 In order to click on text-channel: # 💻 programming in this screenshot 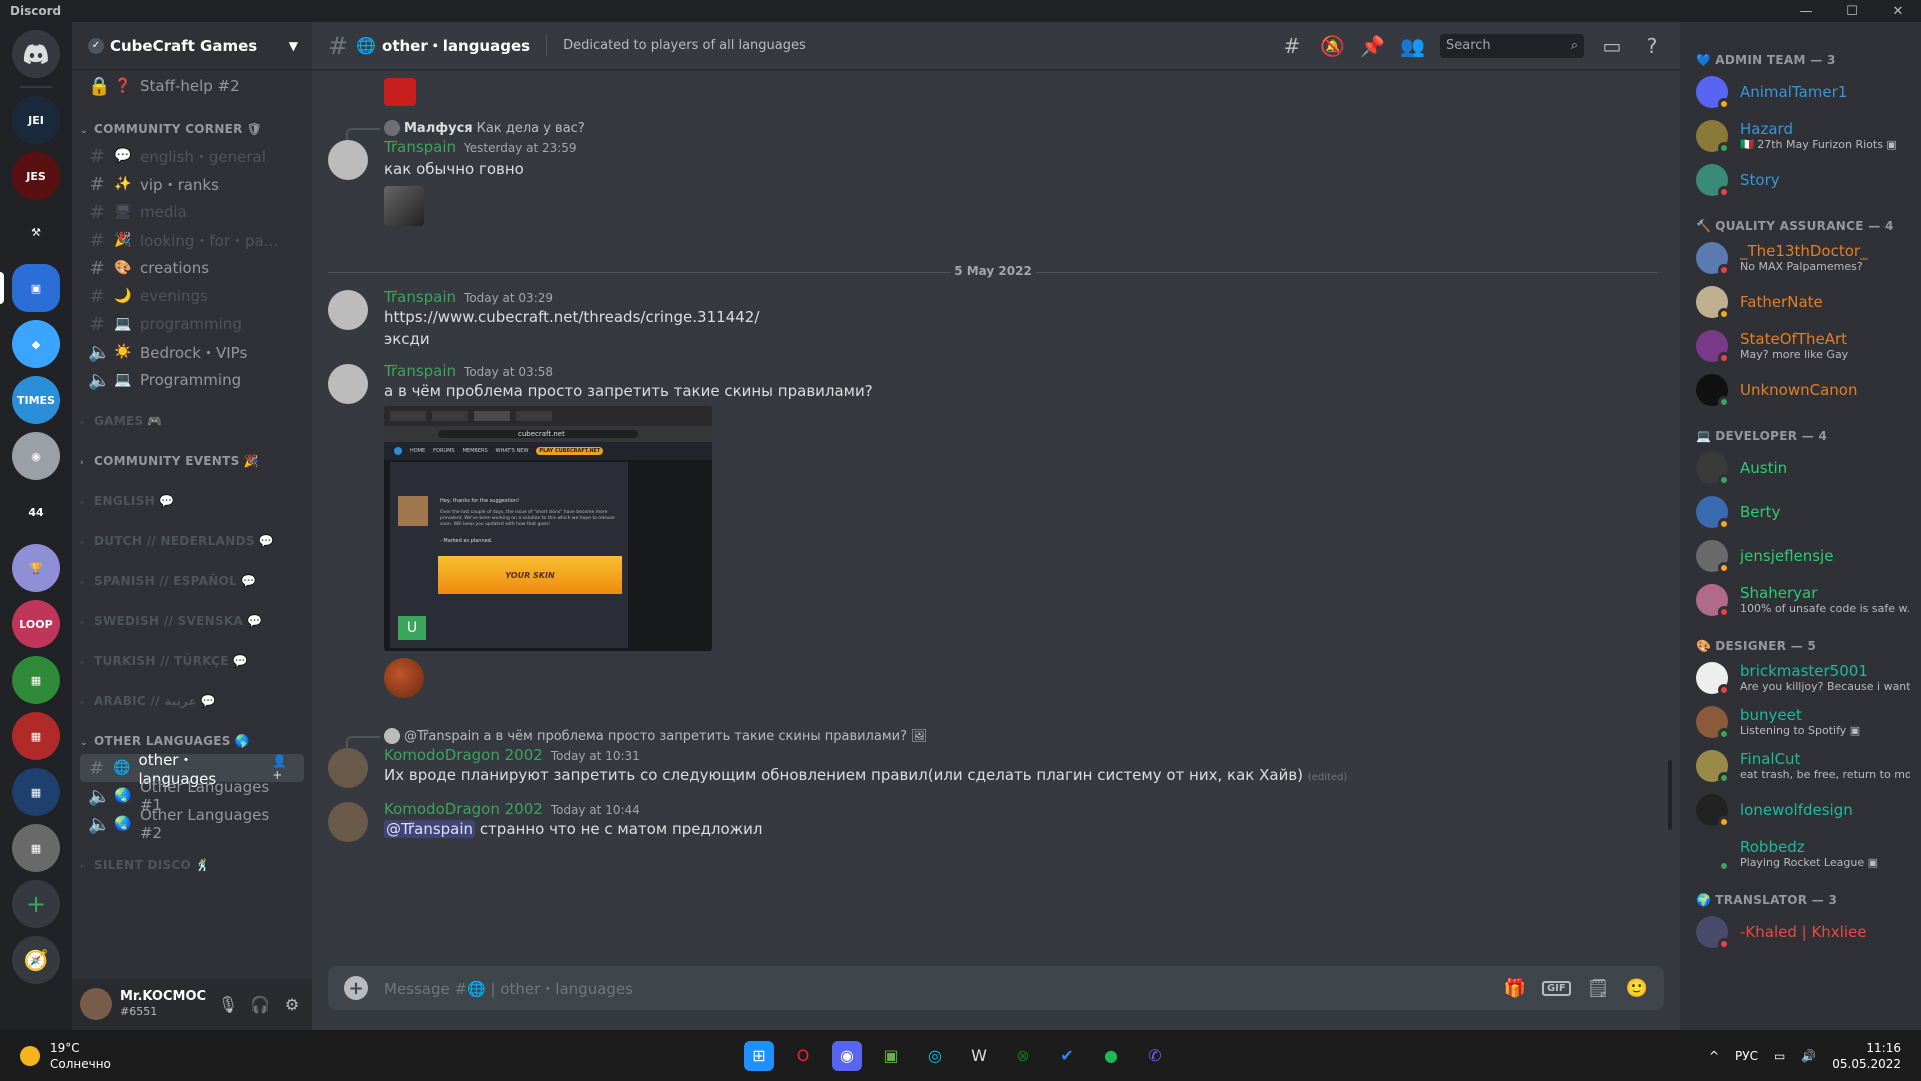, I will do `click(192, 324)`.